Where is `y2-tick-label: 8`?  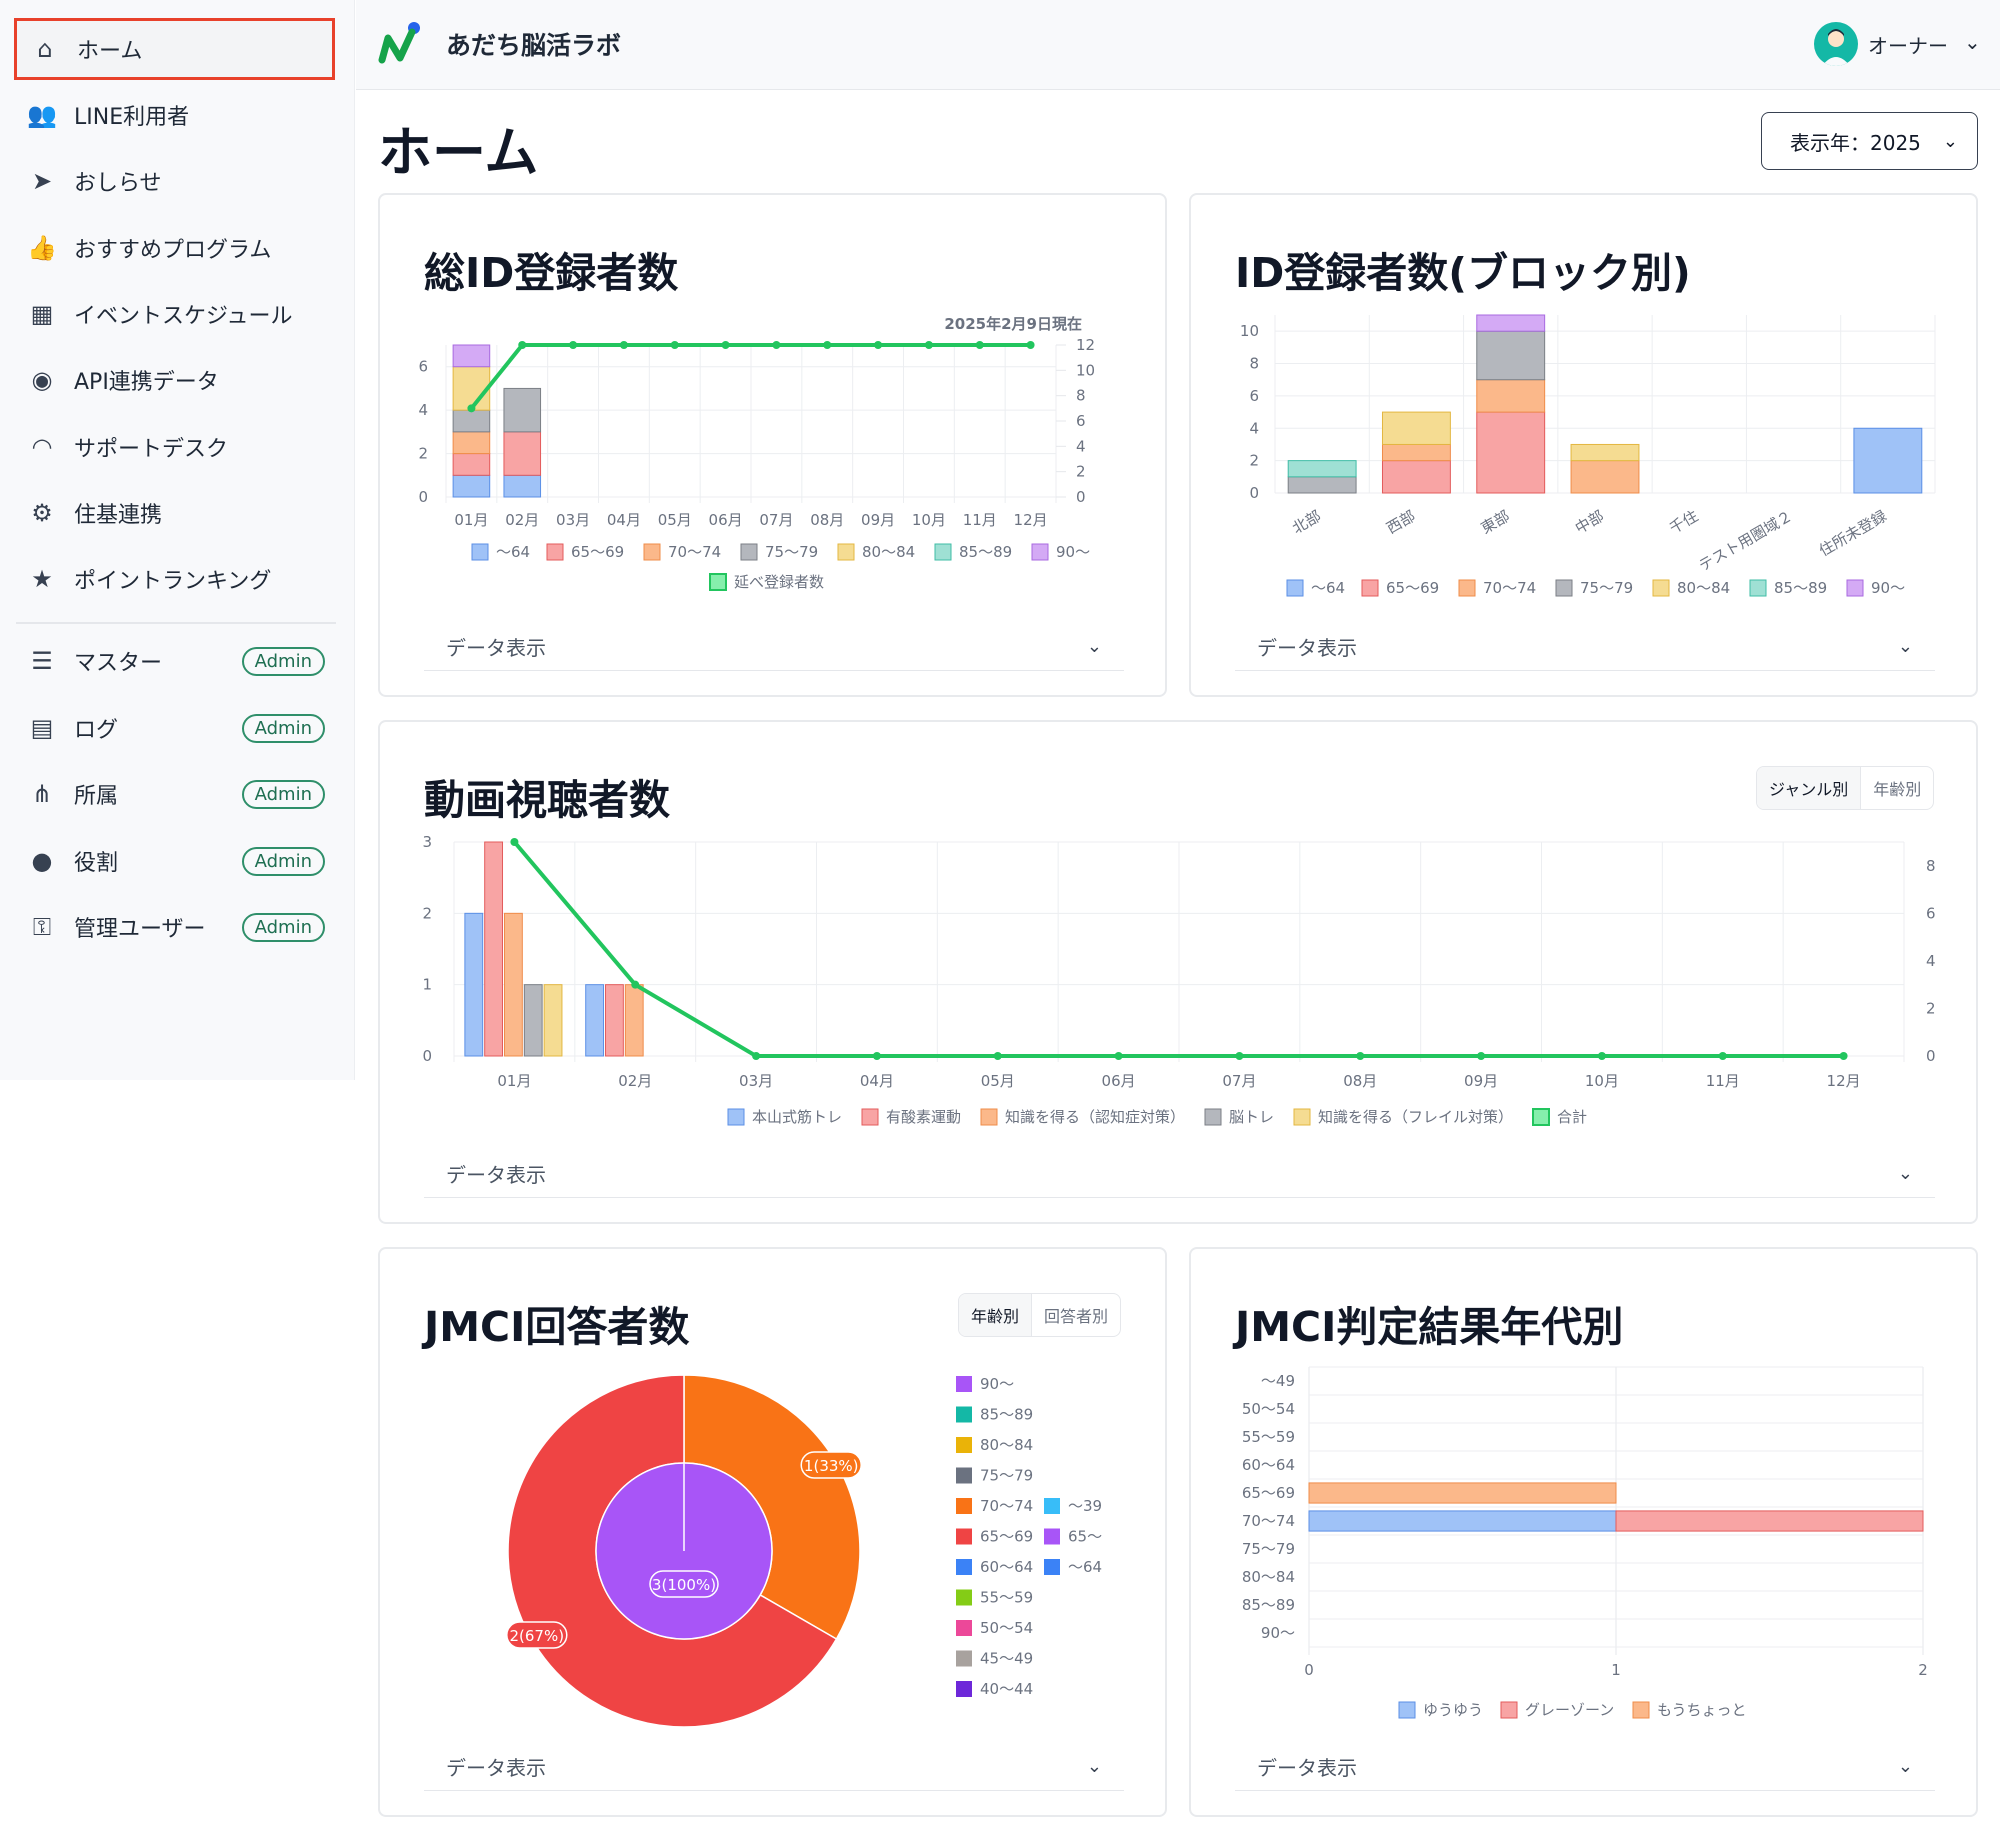
y2-tick-label: 8 is located at coordinates (1081, 396).